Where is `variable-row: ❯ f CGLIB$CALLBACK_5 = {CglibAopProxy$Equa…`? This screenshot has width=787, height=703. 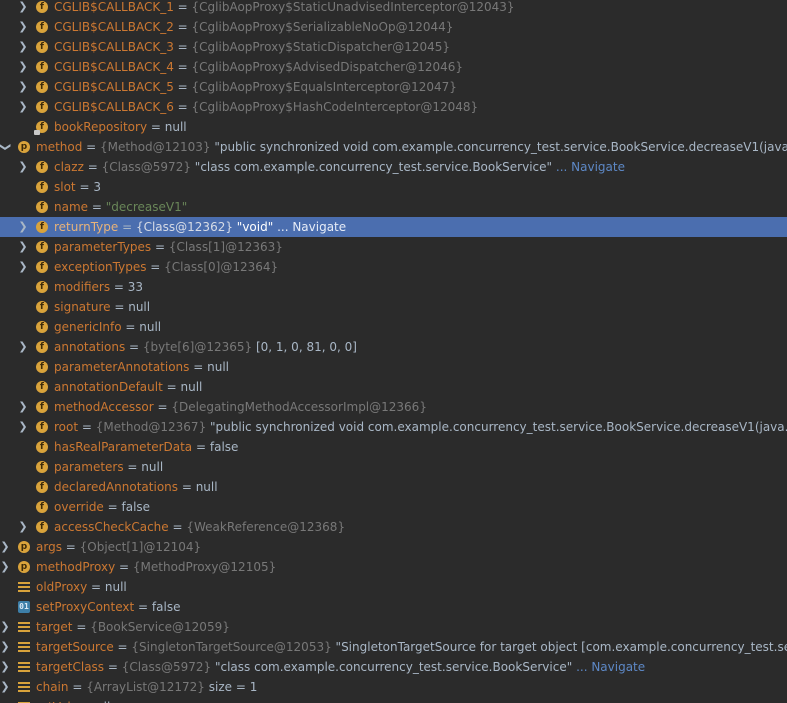
variable-row: ❯ f CGLIB$CALLBACK_5 = {CglibAopProxy$Equa… is located at coordinates (393, 87).